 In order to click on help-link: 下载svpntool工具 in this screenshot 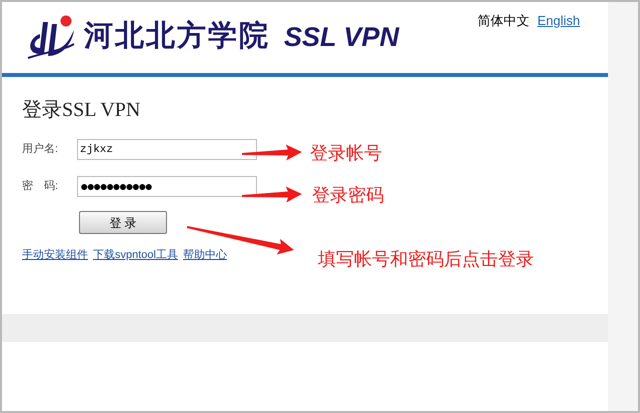, I will do `click(135, 254)`.